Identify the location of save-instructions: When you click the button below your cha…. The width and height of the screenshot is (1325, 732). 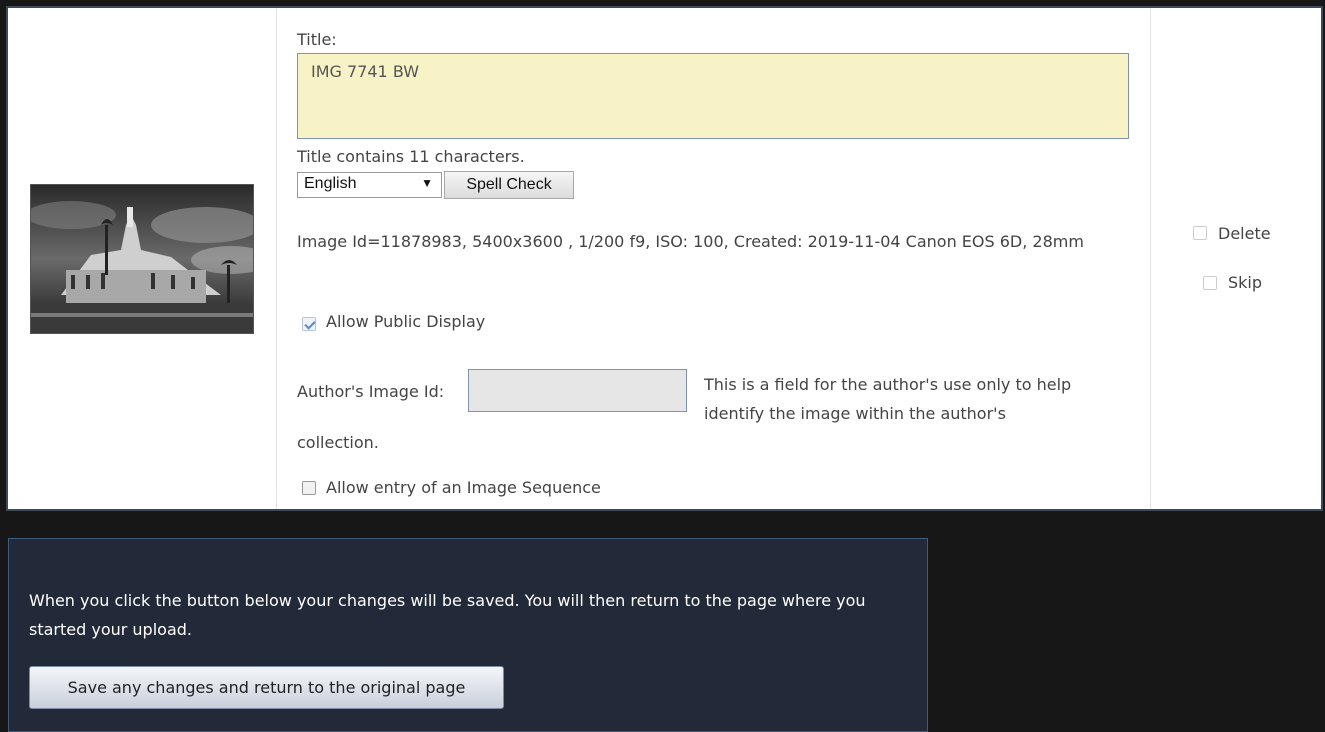
(447, 615).